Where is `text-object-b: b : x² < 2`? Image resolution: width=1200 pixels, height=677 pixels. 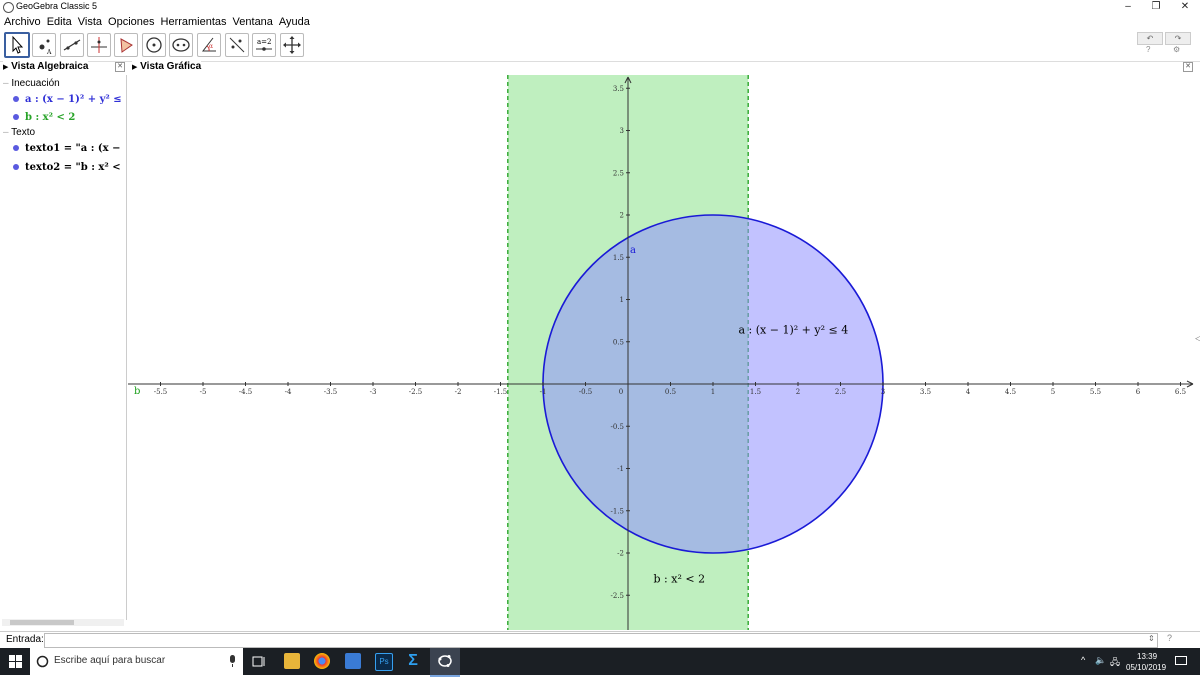 text-object-b: b : x² < 2 is located at coordinates (680, 579).